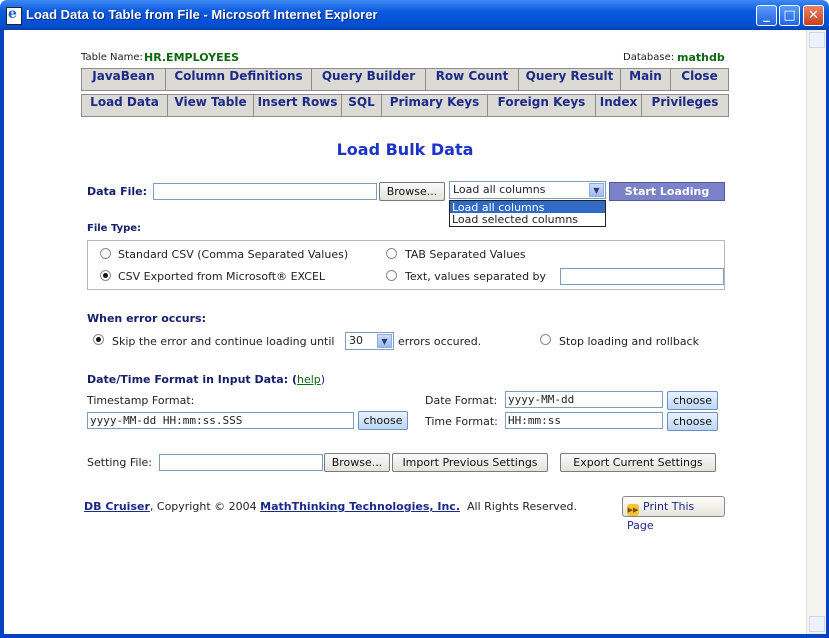 The height and width of the screenshot is (638, 829). I want to click on date-format-input: yyyy-MM-dd, so click(584, 399).